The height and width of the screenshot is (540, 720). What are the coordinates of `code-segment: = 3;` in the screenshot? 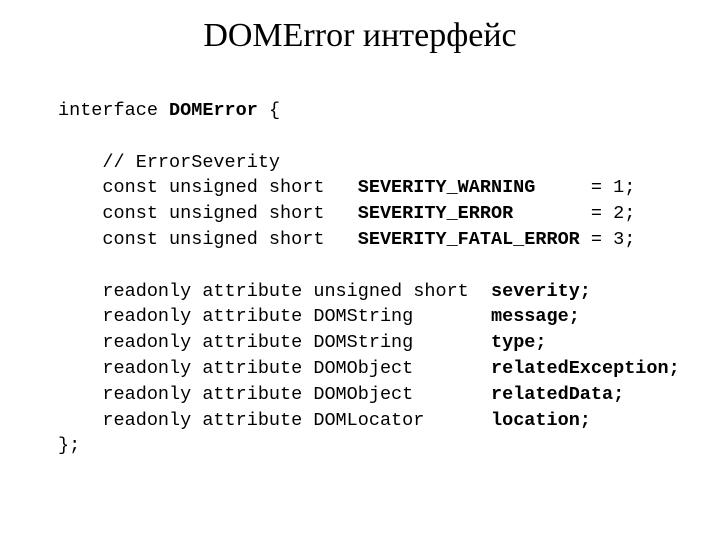 It's located at (607, 239).